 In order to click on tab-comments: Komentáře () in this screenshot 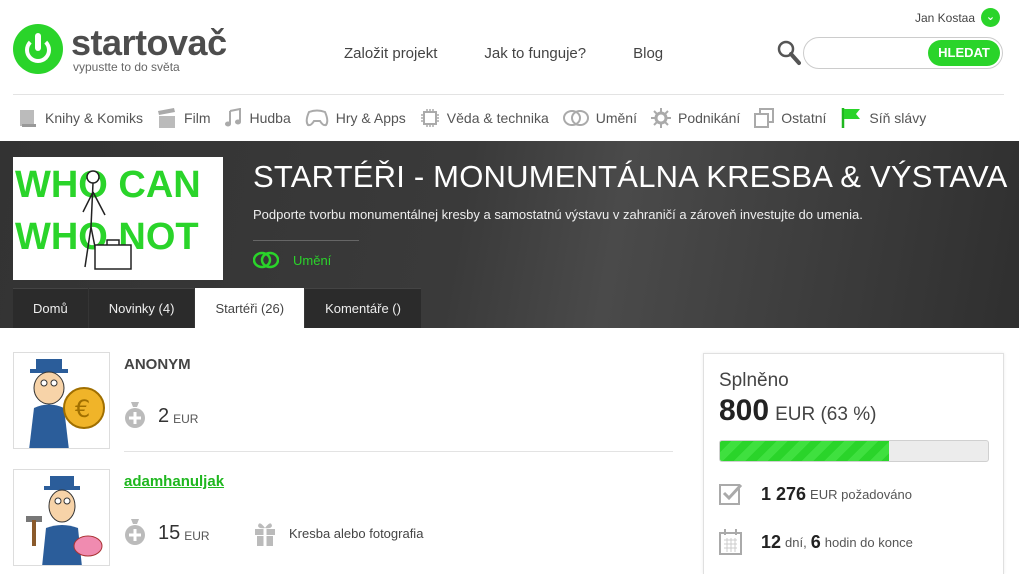, I will do `click(363, 308)`.